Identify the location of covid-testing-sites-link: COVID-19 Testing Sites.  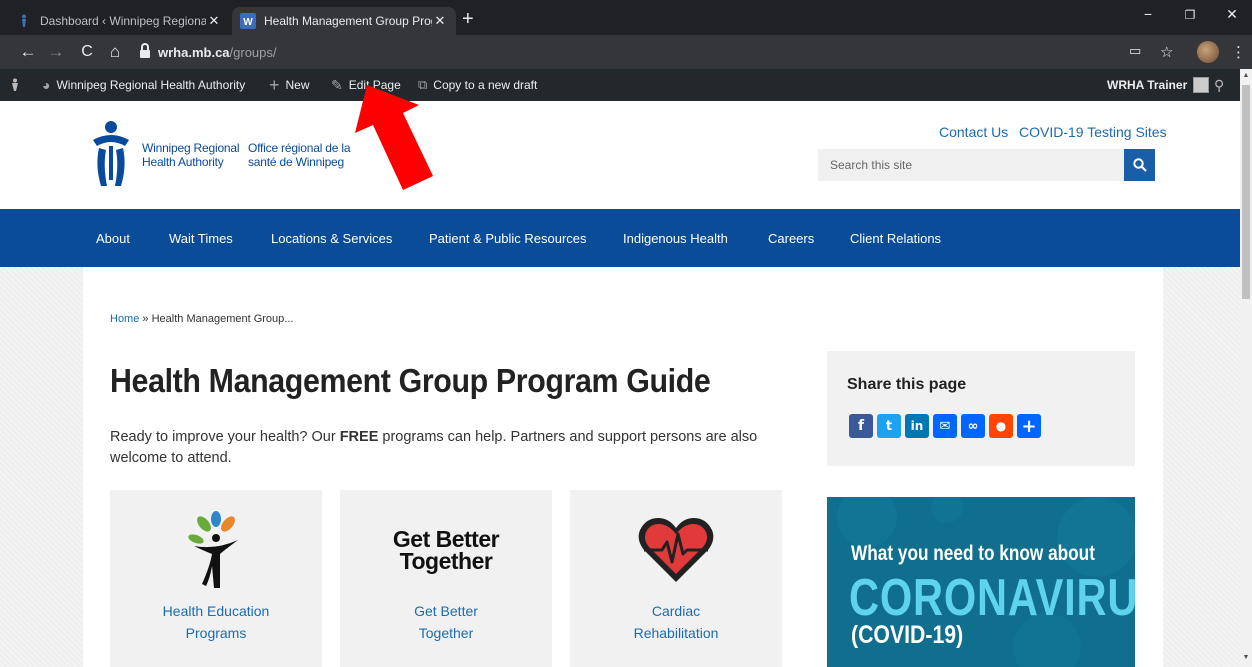
(1093, 132).